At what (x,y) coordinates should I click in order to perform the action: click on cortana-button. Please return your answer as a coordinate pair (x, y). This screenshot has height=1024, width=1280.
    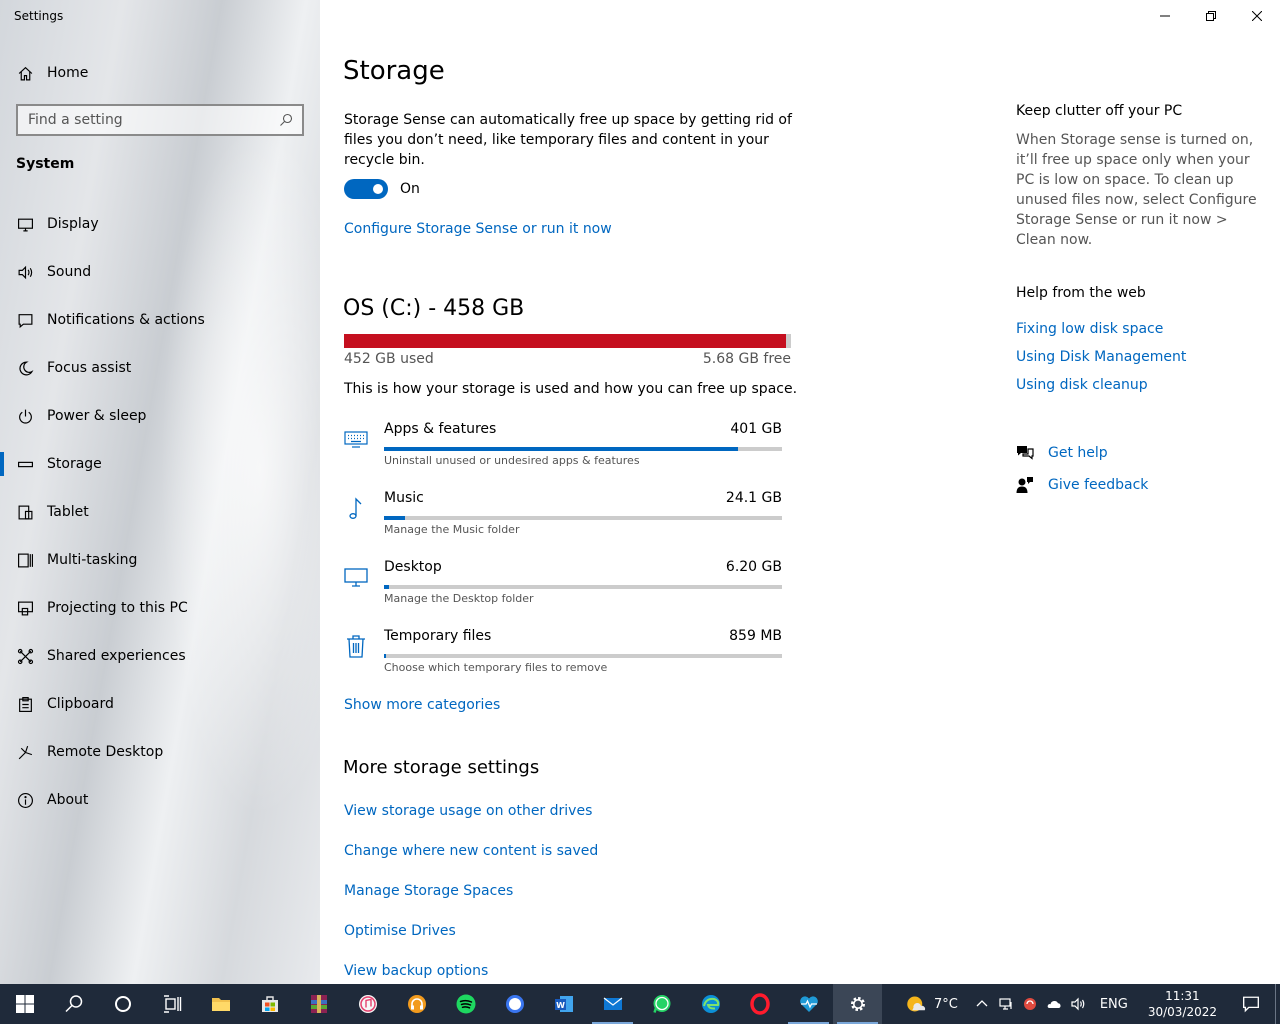
    Looking at the image, I should click on (122, 1004).